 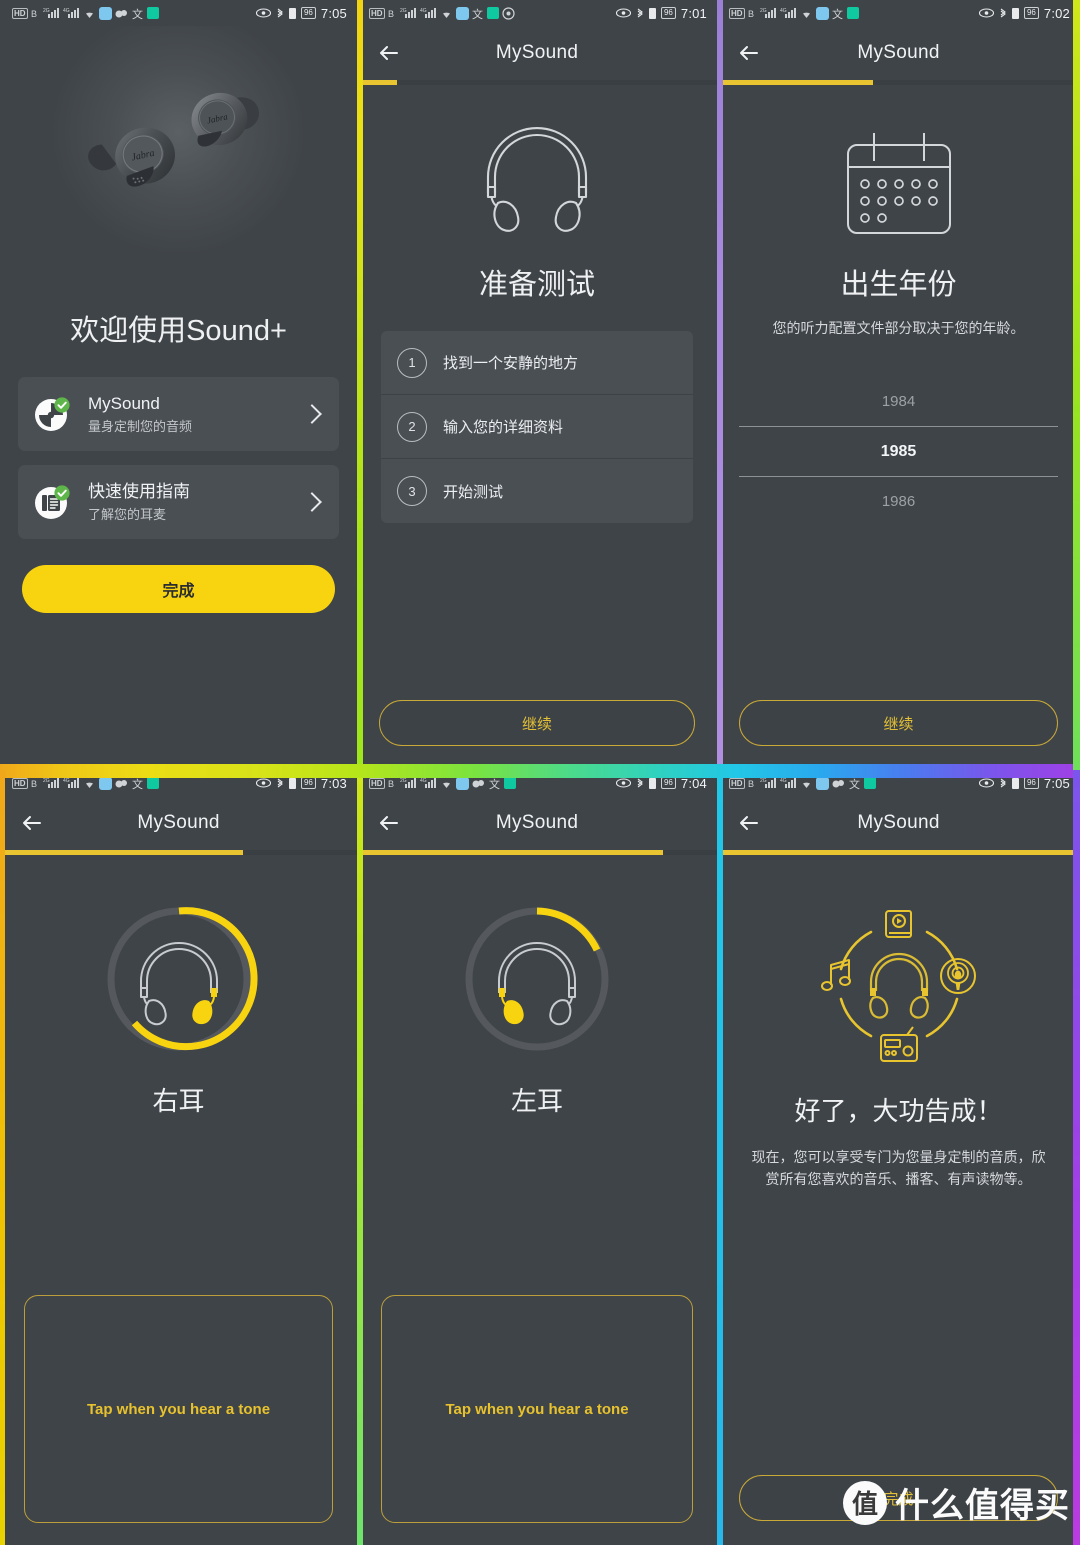 I want to click on status-bar: HD B 2G 4G 文 96 7:03, so click(x=178, y=783).